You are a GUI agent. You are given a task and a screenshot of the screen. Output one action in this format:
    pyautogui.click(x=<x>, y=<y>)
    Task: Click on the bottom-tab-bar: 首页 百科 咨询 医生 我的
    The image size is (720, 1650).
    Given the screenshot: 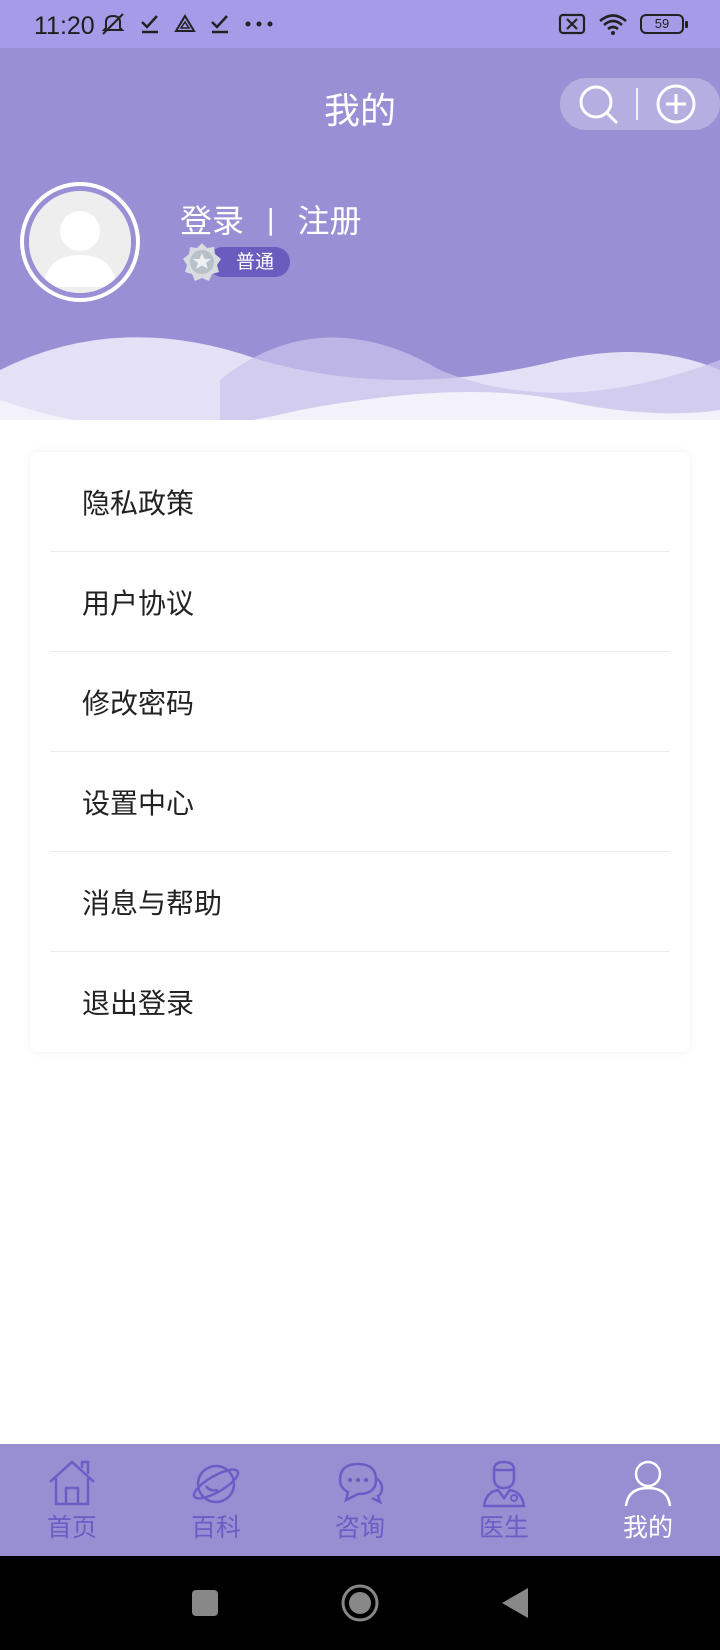 What is the action you would take?
    pyautogui.click(x=360, y=1500)
    